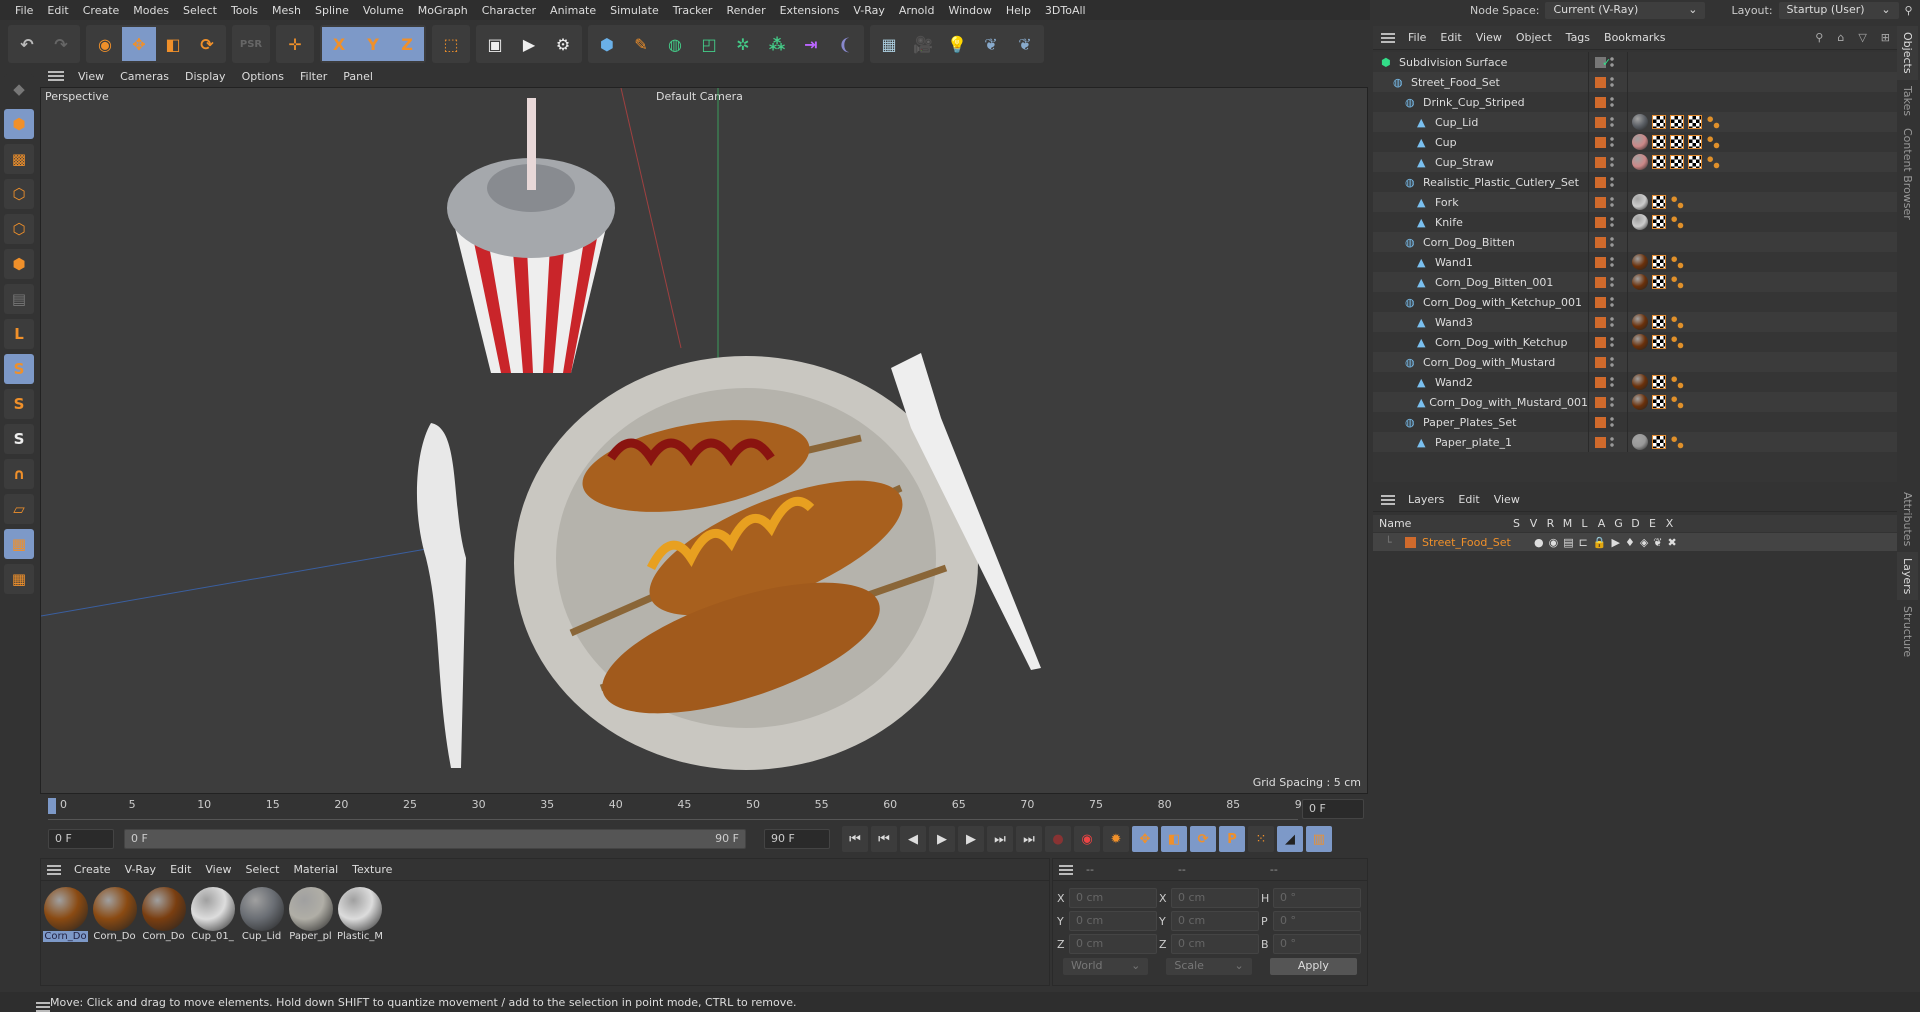  Describe the element at coordinates (1635, 342) in the screenshot. I see `object-row: ▲ Corn_Dog_with_Ketchup` at that location.